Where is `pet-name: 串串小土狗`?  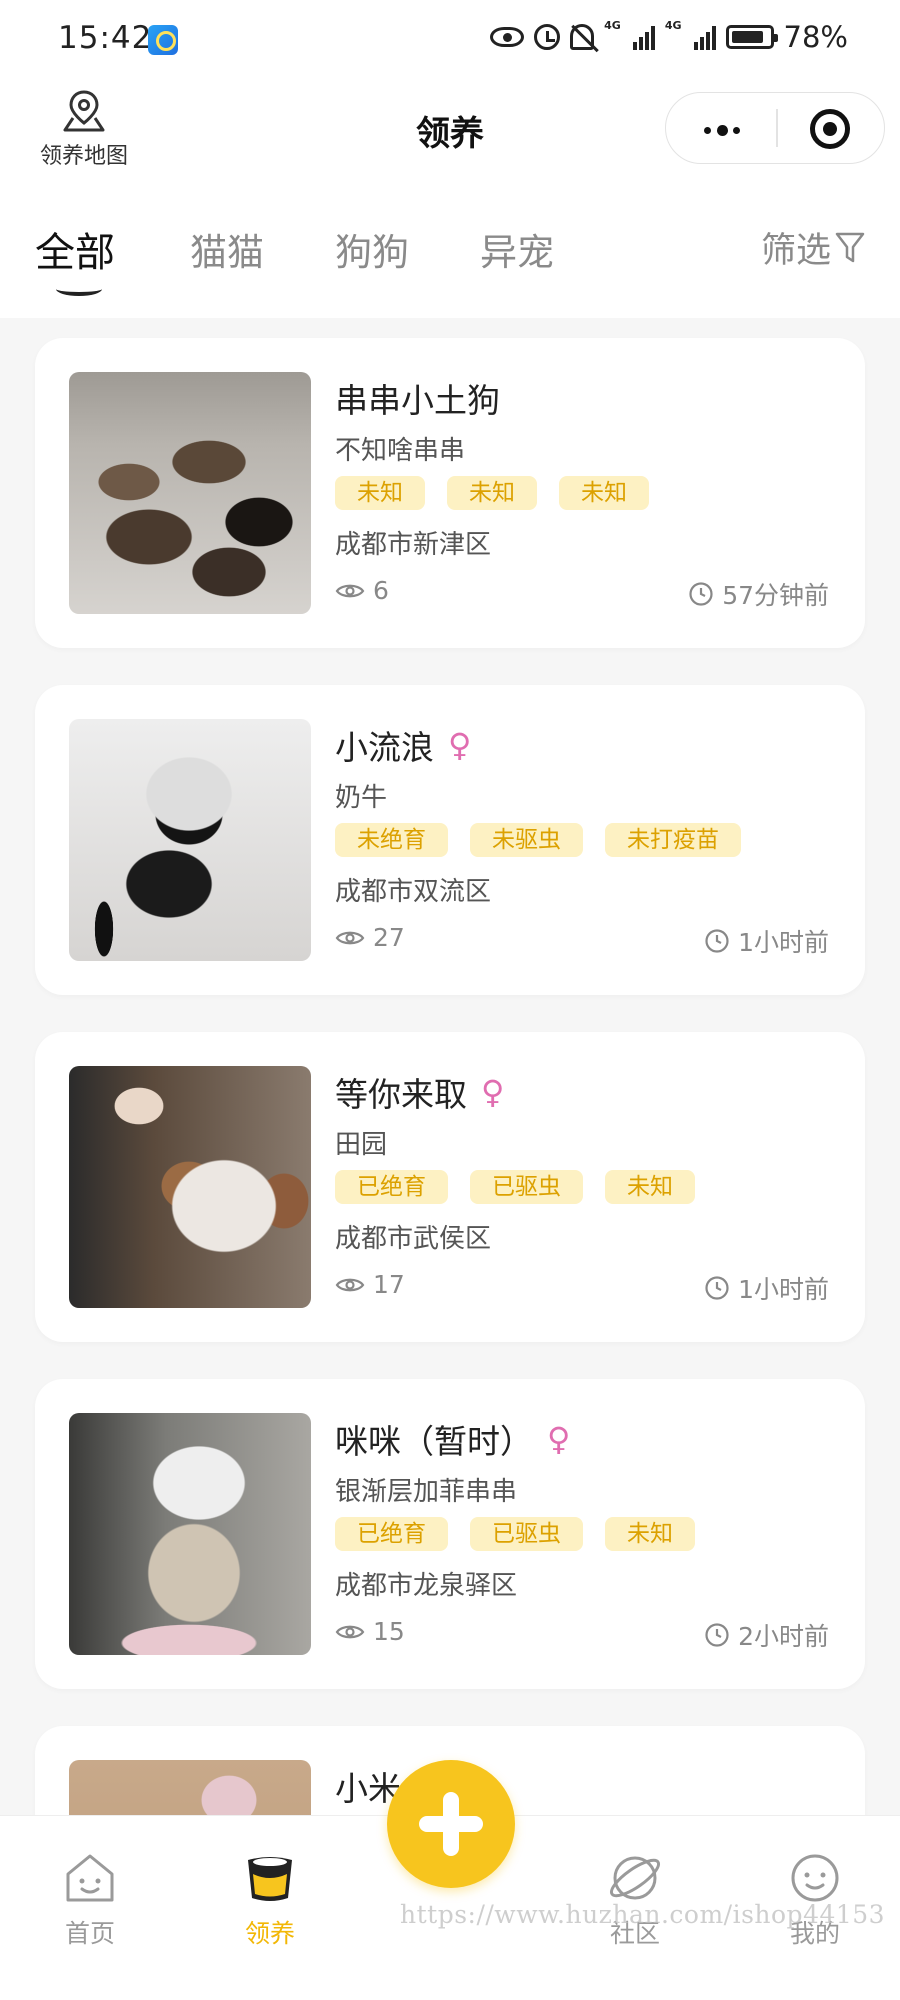
pet-name: 串串小土狗 is located at coordinates (417, 400).